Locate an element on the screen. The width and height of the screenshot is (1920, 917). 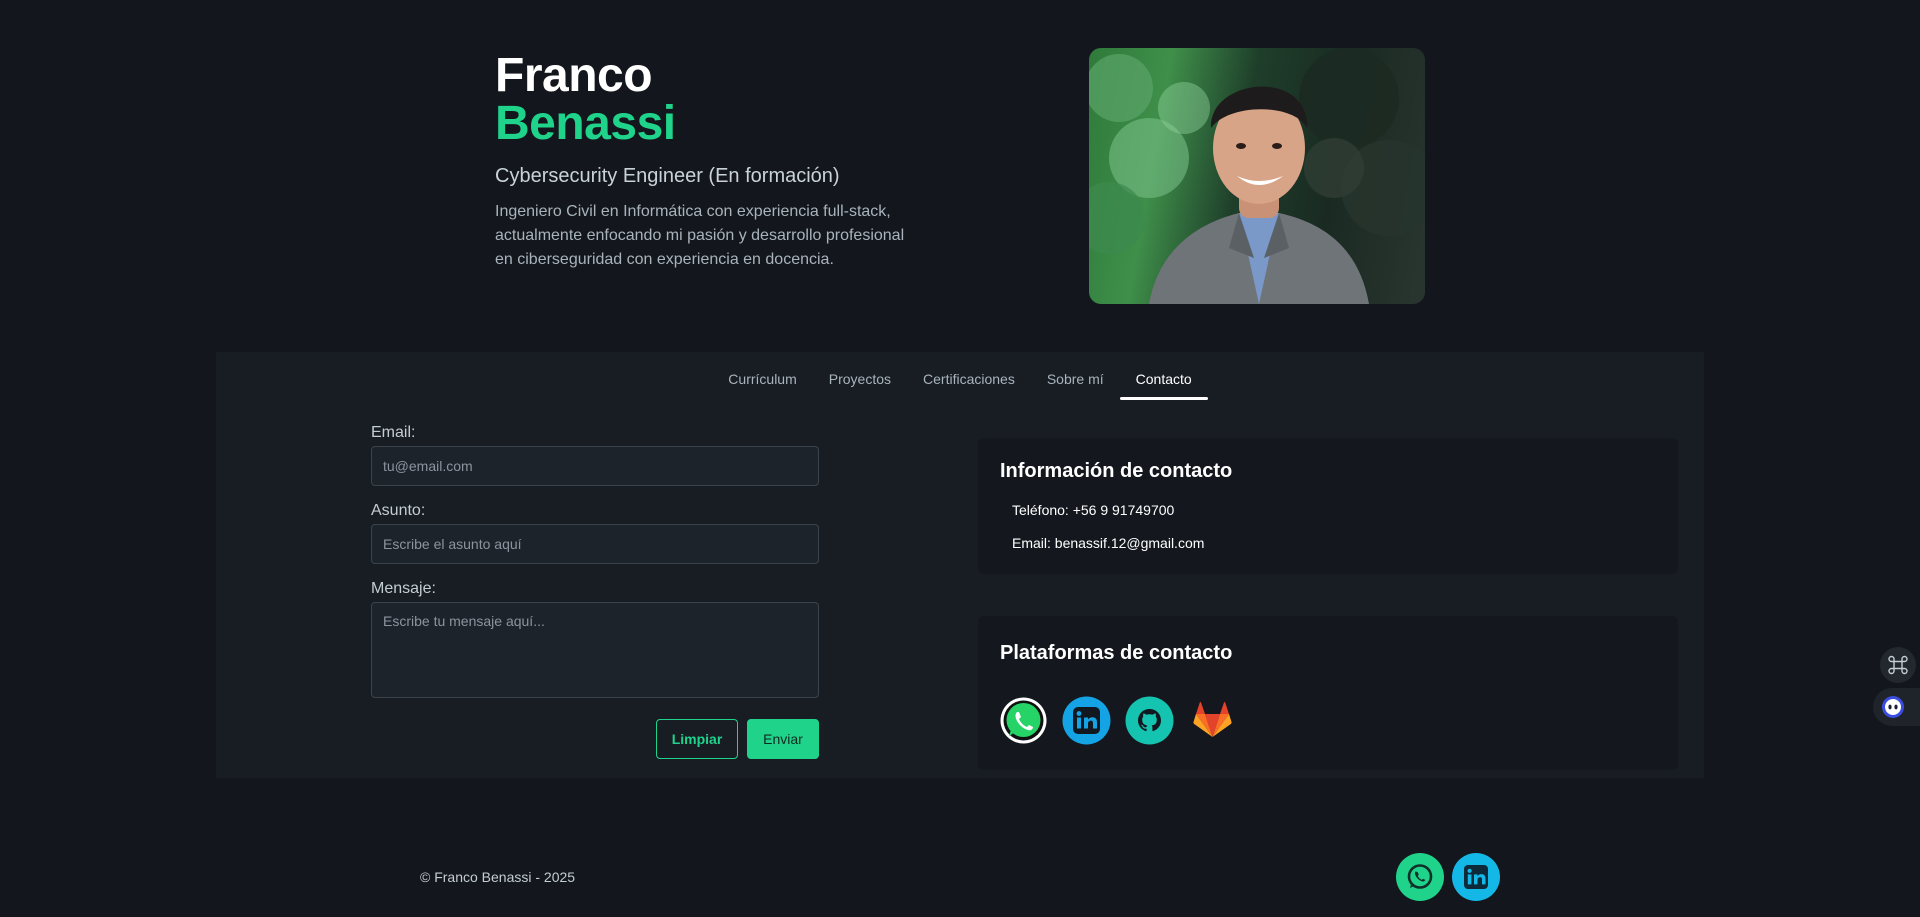
profile-photo-art is located at coordinates (1257, 176).